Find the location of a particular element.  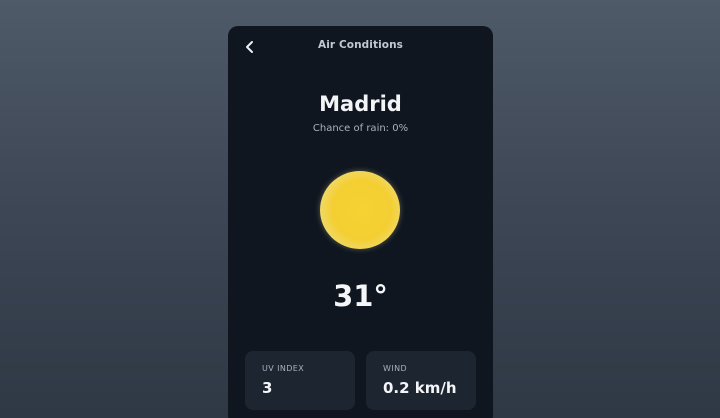

uv-index-card: UV INDEX 3 is located at coordinates (300, 380).